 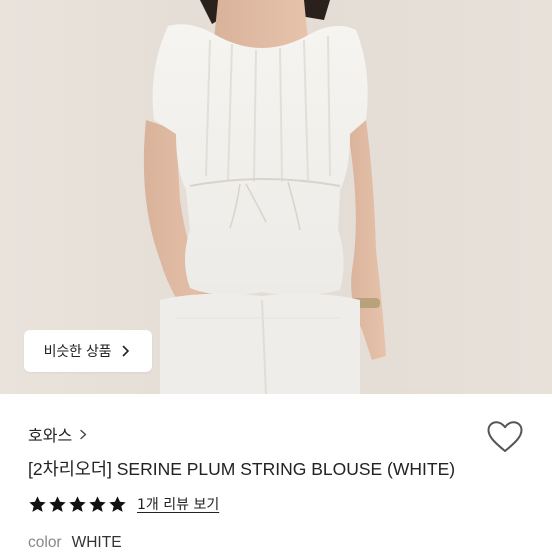 I want to click on color-option: color WHITE, so click(x=75, y=543).